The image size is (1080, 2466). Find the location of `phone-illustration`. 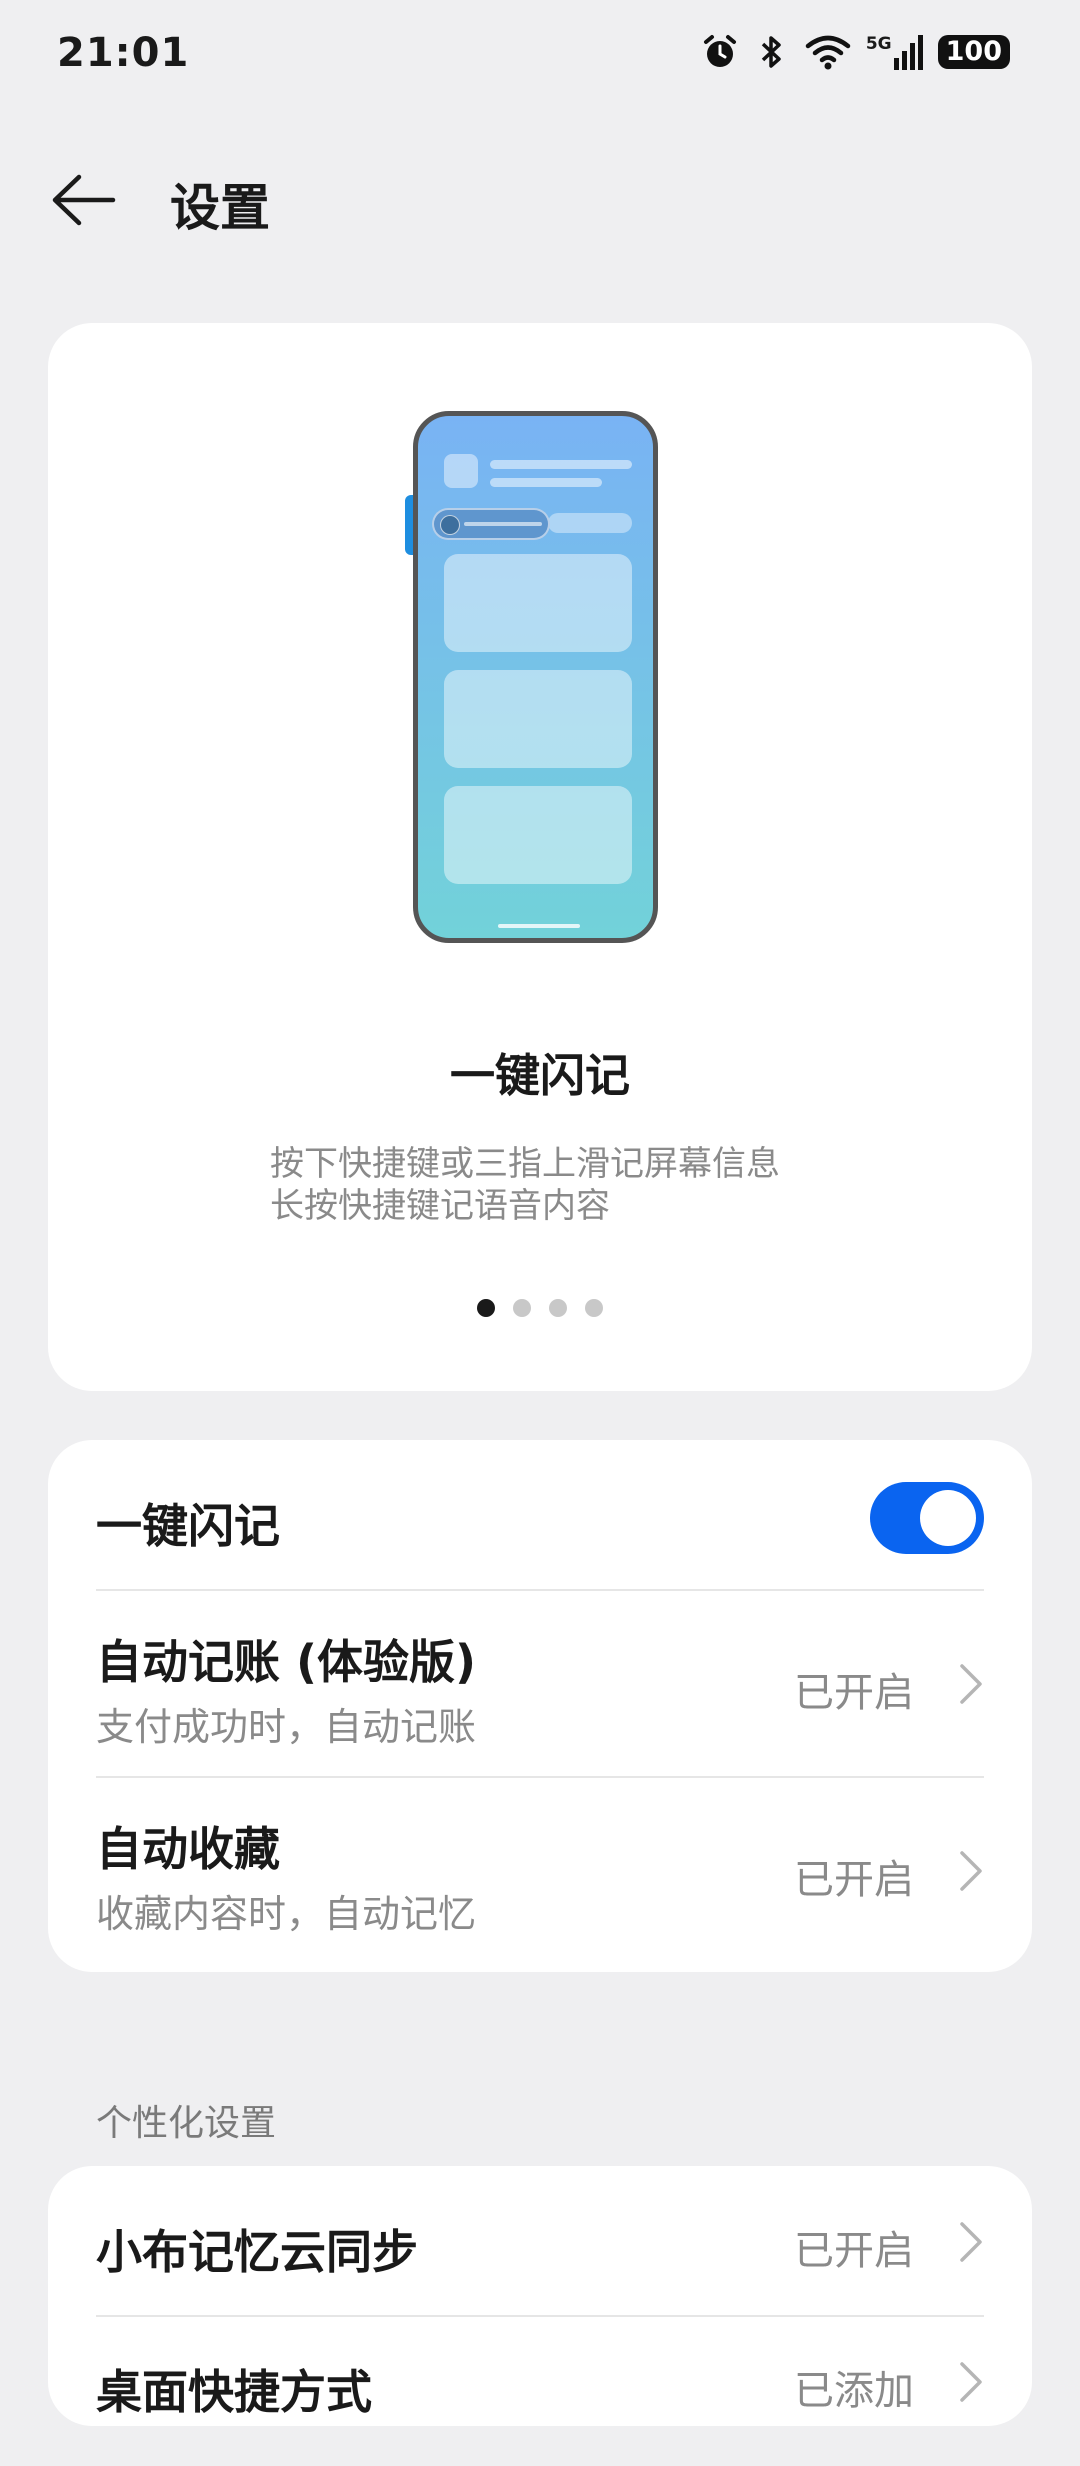

phone-illustration is located at coordinates (535, 677).